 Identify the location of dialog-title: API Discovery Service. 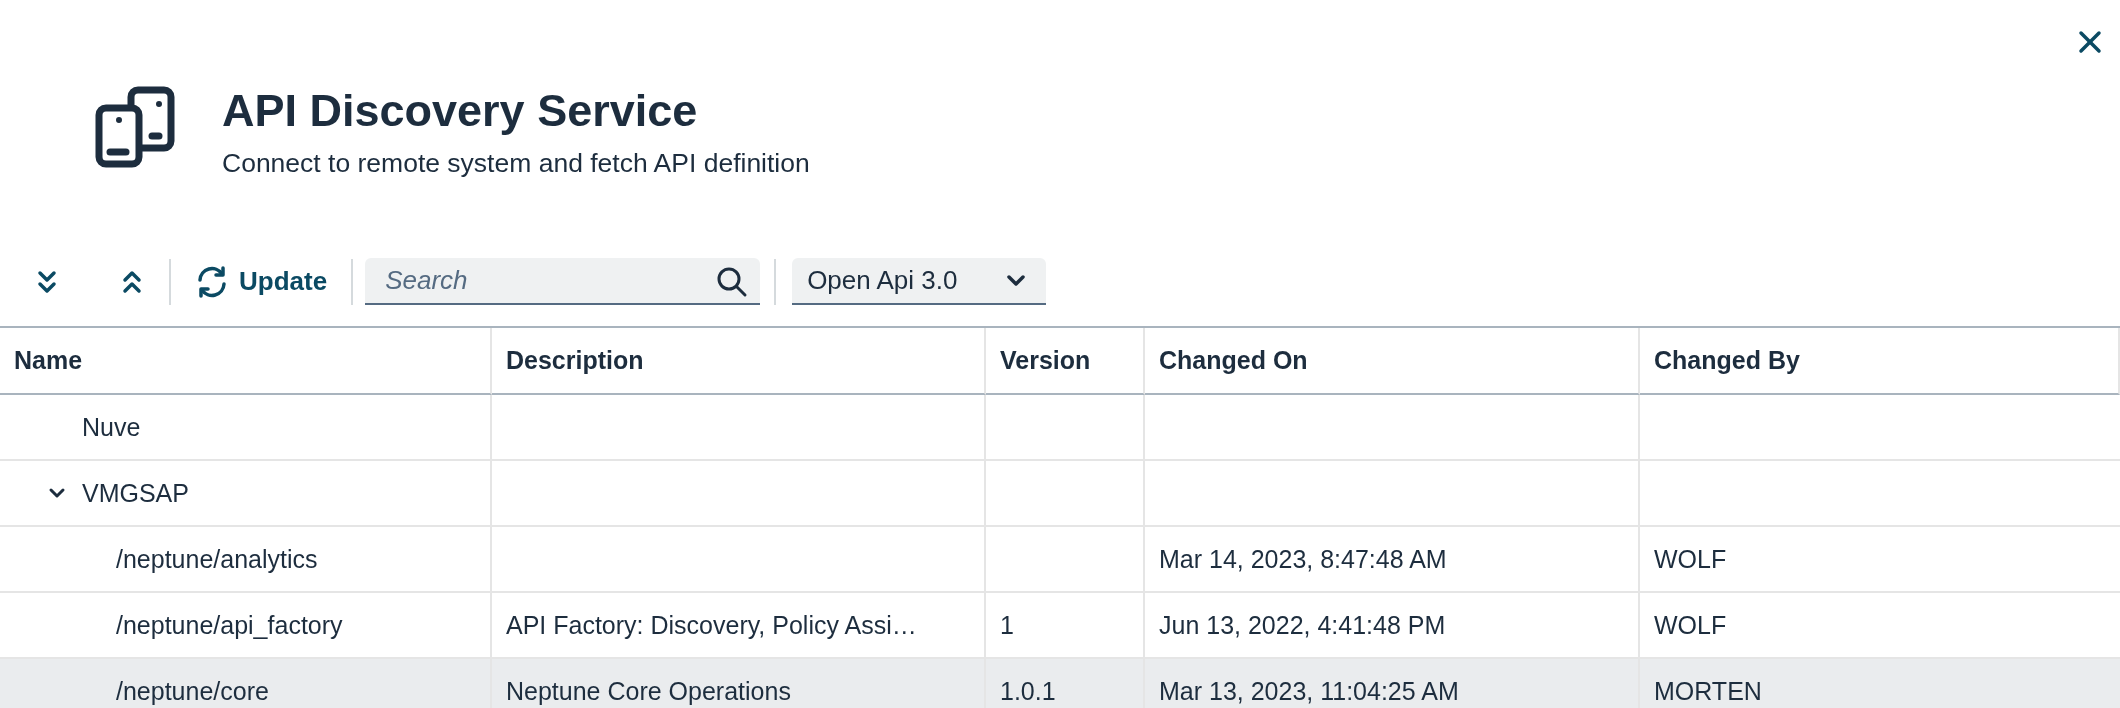
(460, 111).